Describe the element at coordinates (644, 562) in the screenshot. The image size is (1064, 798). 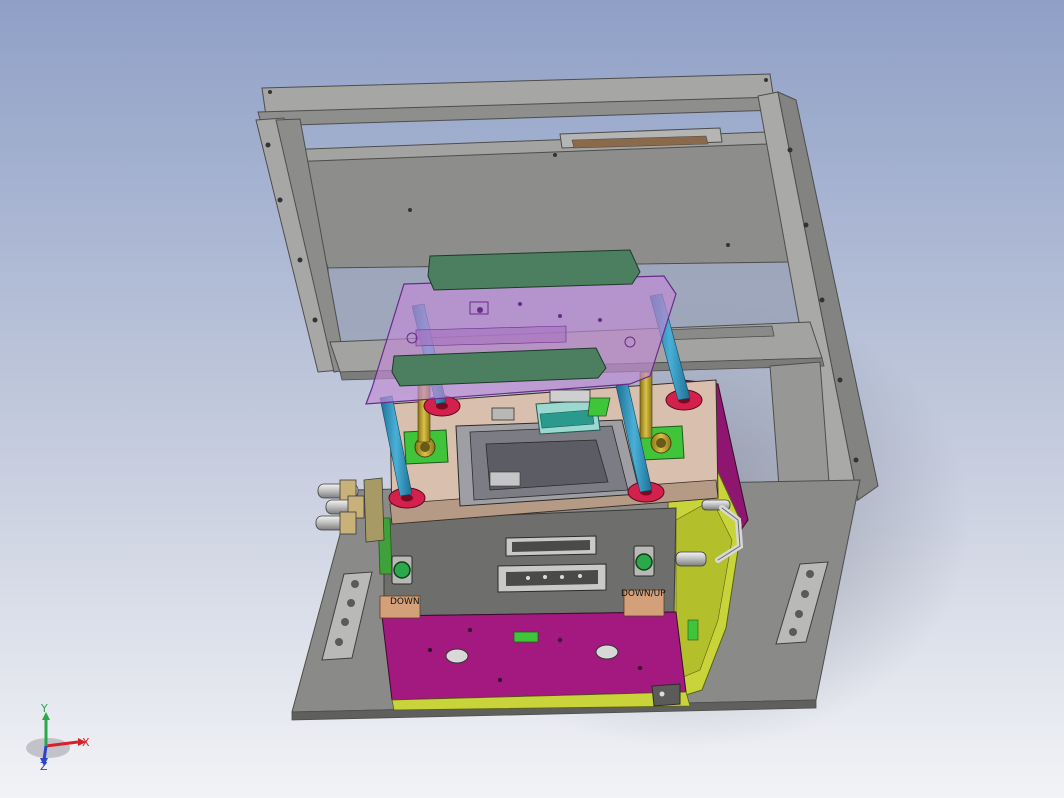
I see `down-up-button` at that location.